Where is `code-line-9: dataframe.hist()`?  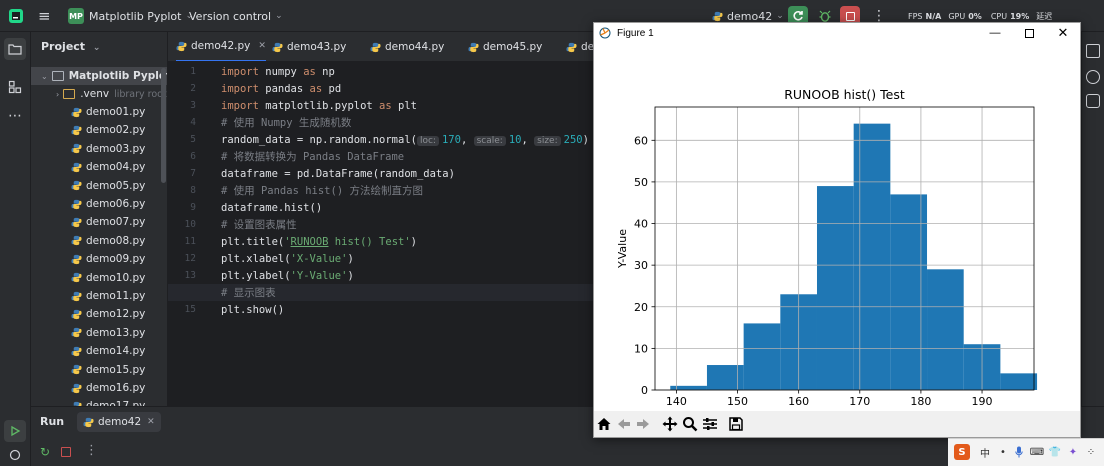 code-line-9: dataframe.hist() is located at coordinates (272, 207).